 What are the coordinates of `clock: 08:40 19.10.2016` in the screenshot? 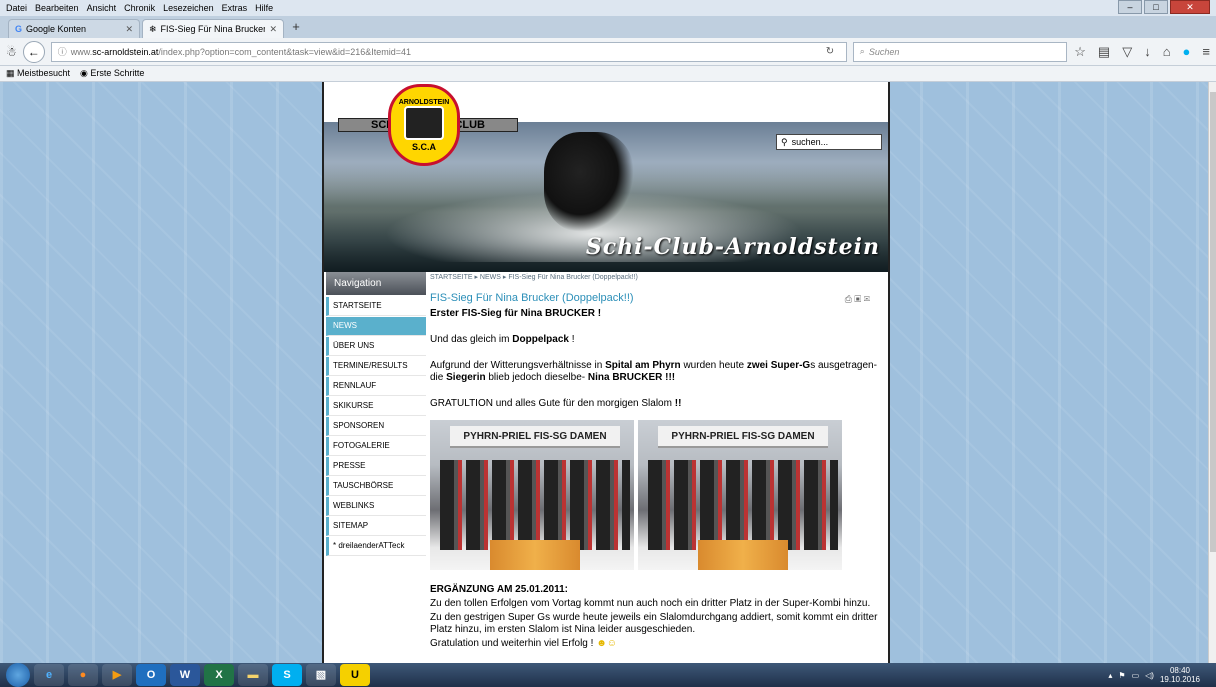 It's located at (1180, 675).